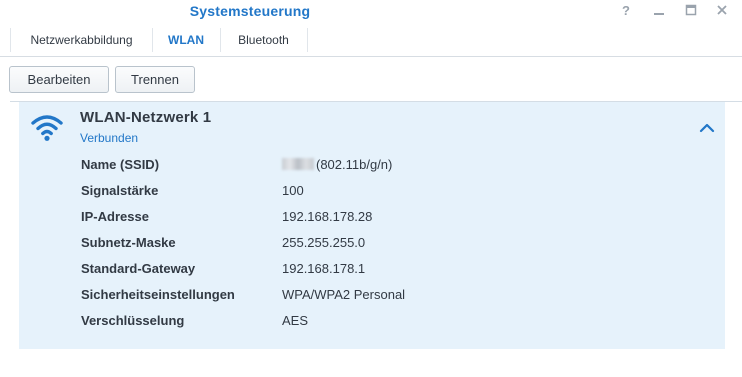 This screenshot has width=742, height=377. I want to click on network-status: Verbunden, so click(109, 138).